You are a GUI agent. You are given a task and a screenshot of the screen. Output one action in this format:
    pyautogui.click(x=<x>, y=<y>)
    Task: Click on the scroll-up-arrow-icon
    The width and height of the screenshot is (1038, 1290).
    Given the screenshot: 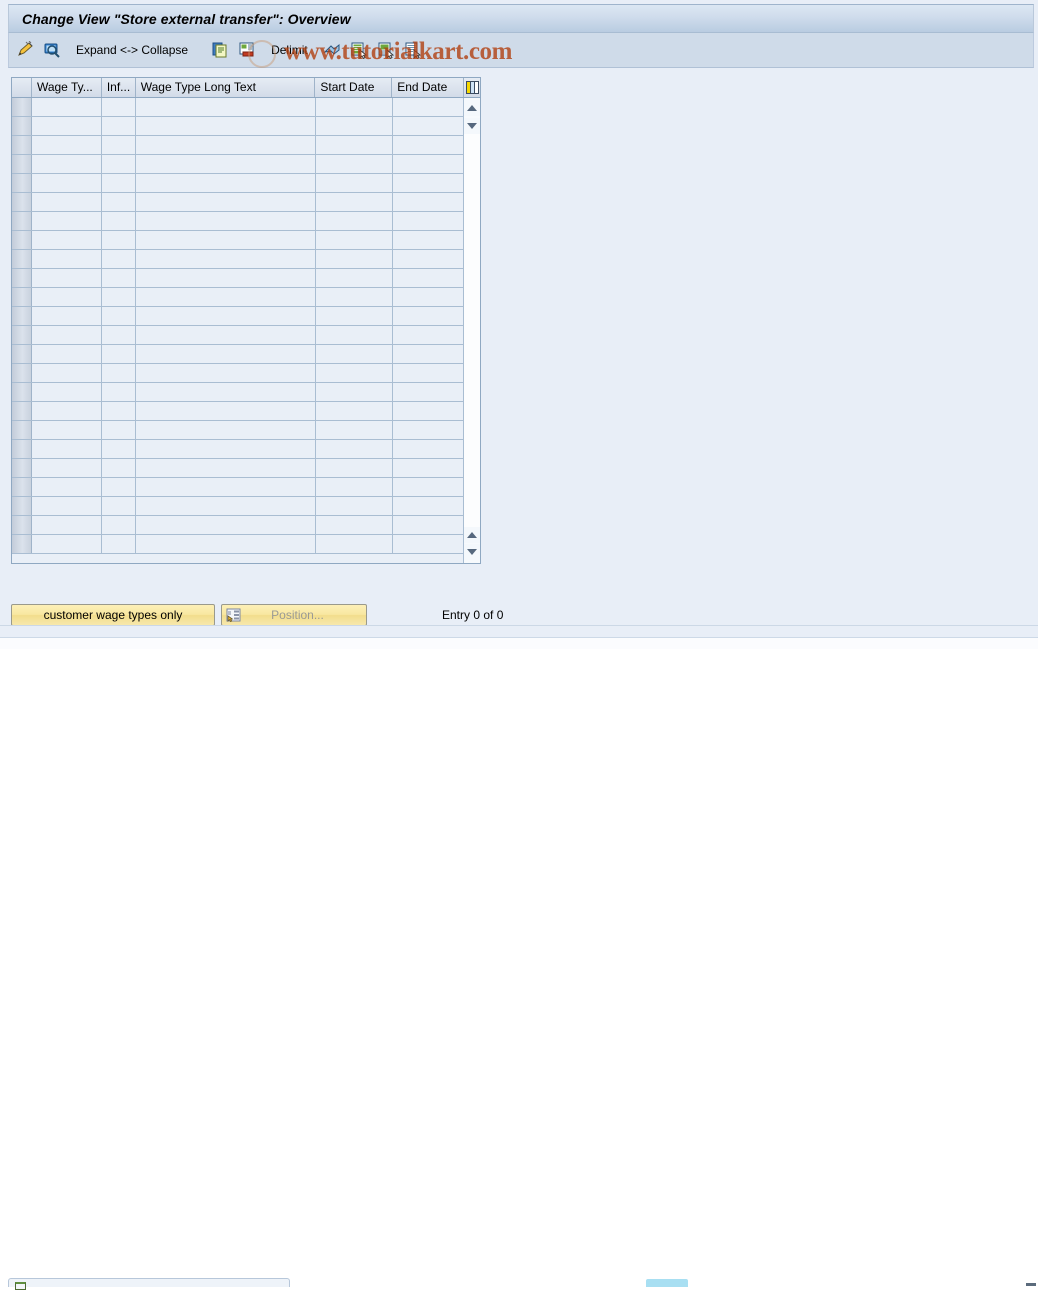 What is the action you would take?
    pyautogui.click(x=472, y=108)
    